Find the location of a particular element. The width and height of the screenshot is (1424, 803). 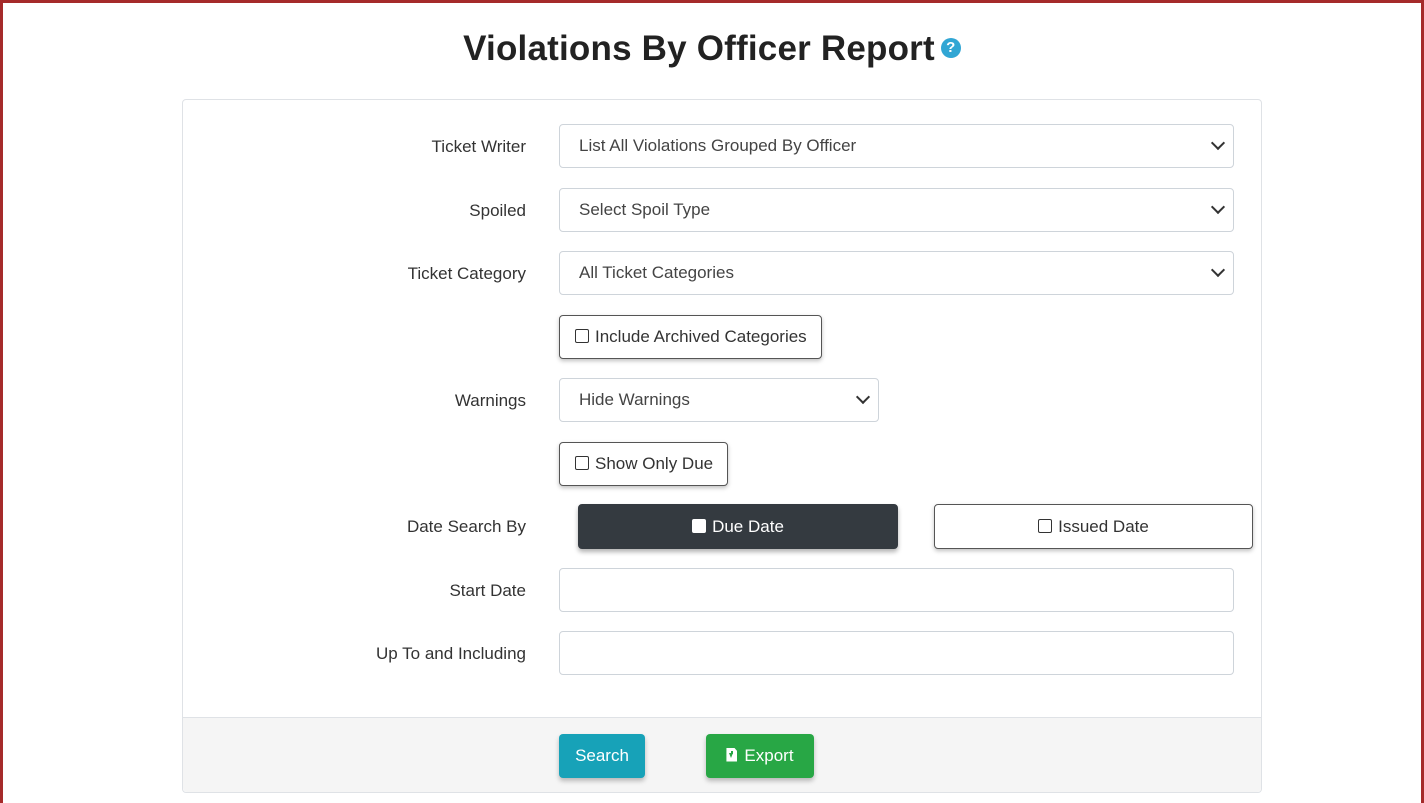

search-button-label: Search is located at coordinates (602, 755).